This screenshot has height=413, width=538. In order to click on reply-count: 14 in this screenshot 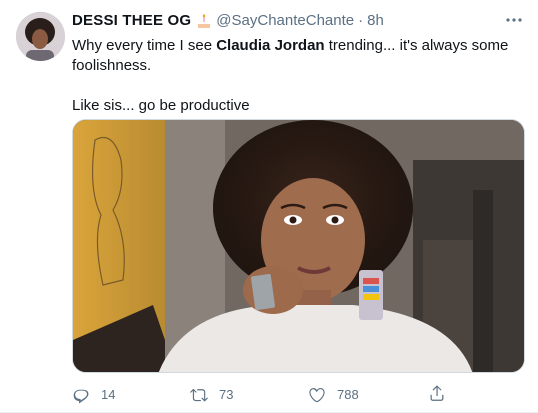, I will do `click(108, 394)`.